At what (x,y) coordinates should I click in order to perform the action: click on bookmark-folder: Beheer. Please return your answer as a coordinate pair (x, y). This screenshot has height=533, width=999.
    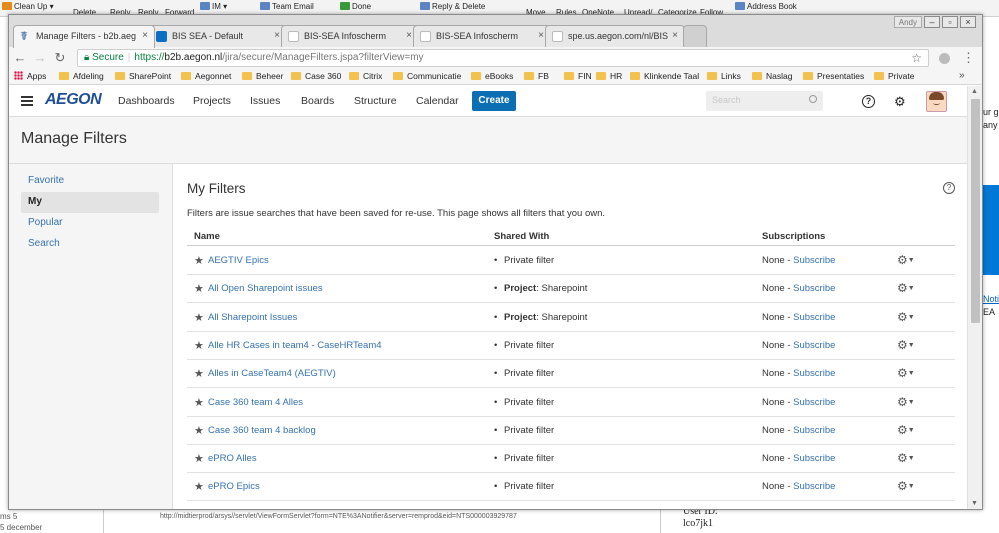
    Looking at the image, I should click on (262, 76).